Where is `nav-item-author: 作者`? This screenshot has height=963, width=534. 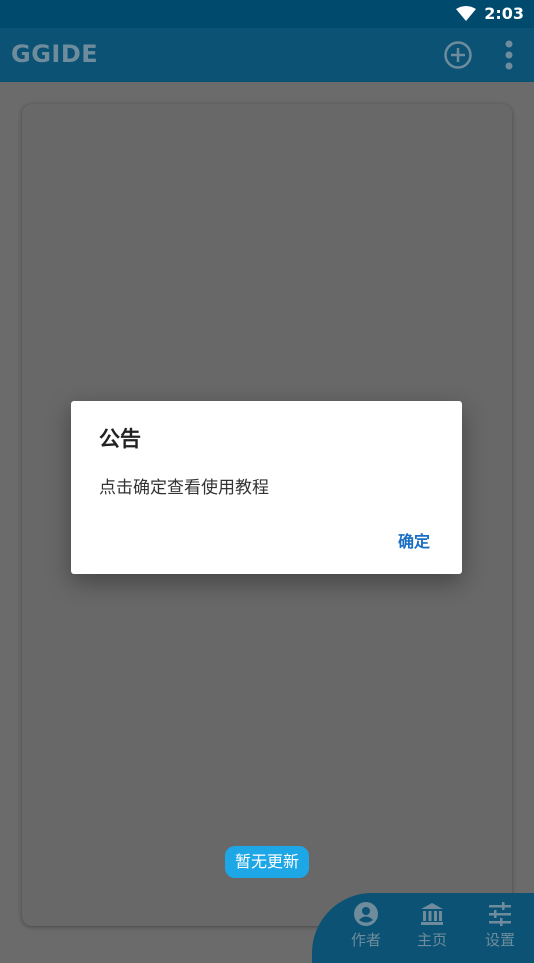
nav-item-author: 作者 is located at coordinates (366, 925).